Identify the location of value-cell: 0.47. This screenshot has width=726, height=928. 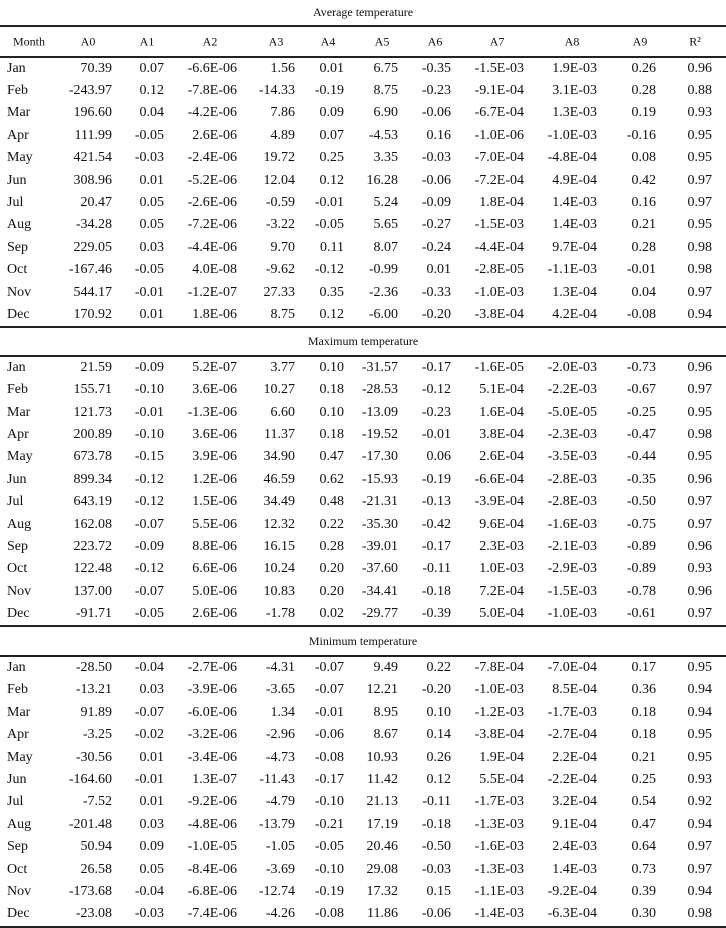
(332, 457).